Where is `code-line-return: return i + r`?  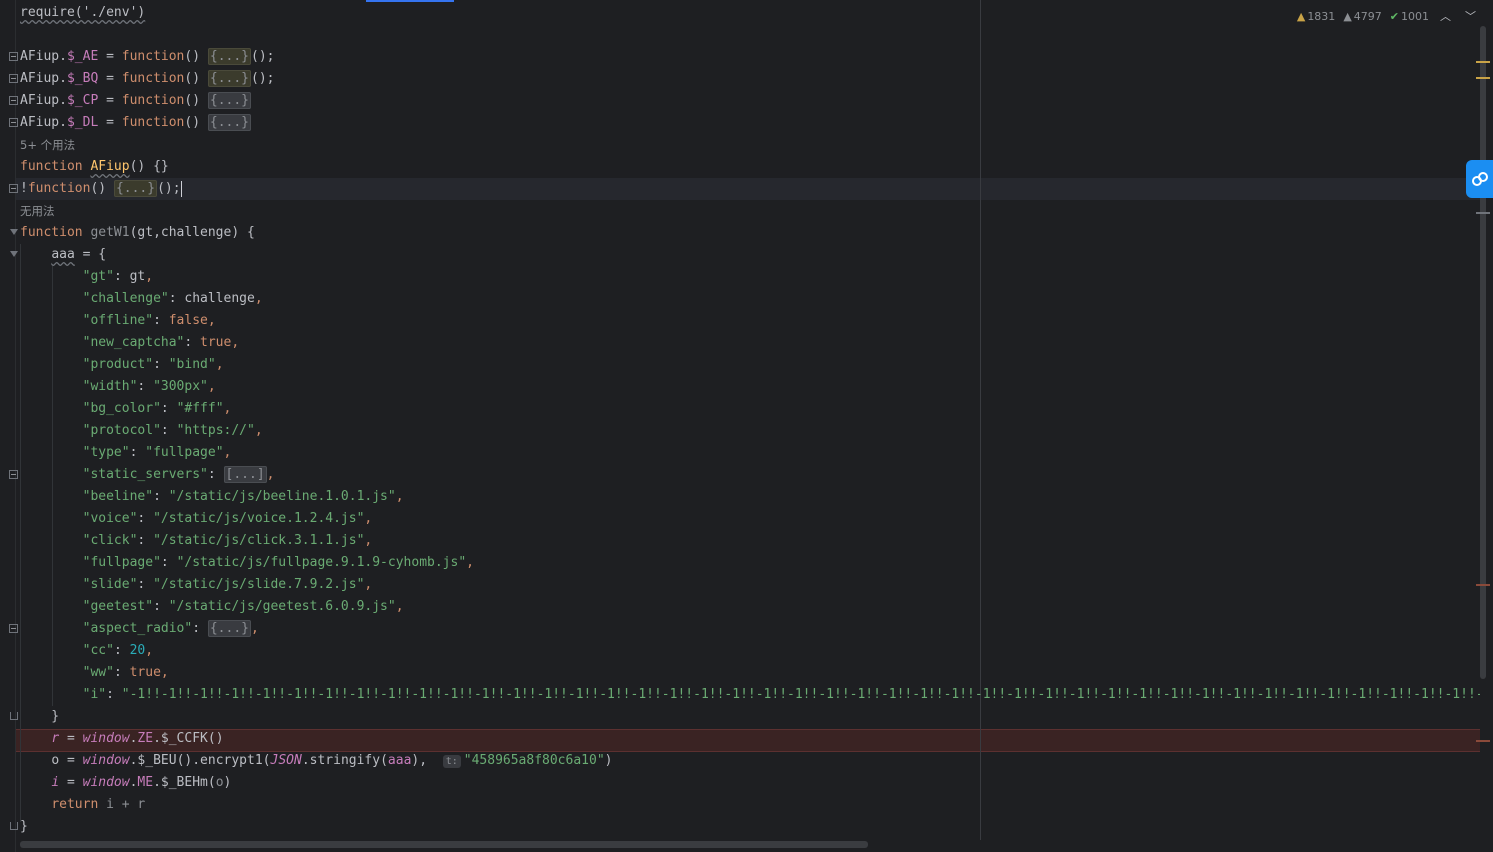 code-line-return: return i + r is located at coordinates (740, 805).